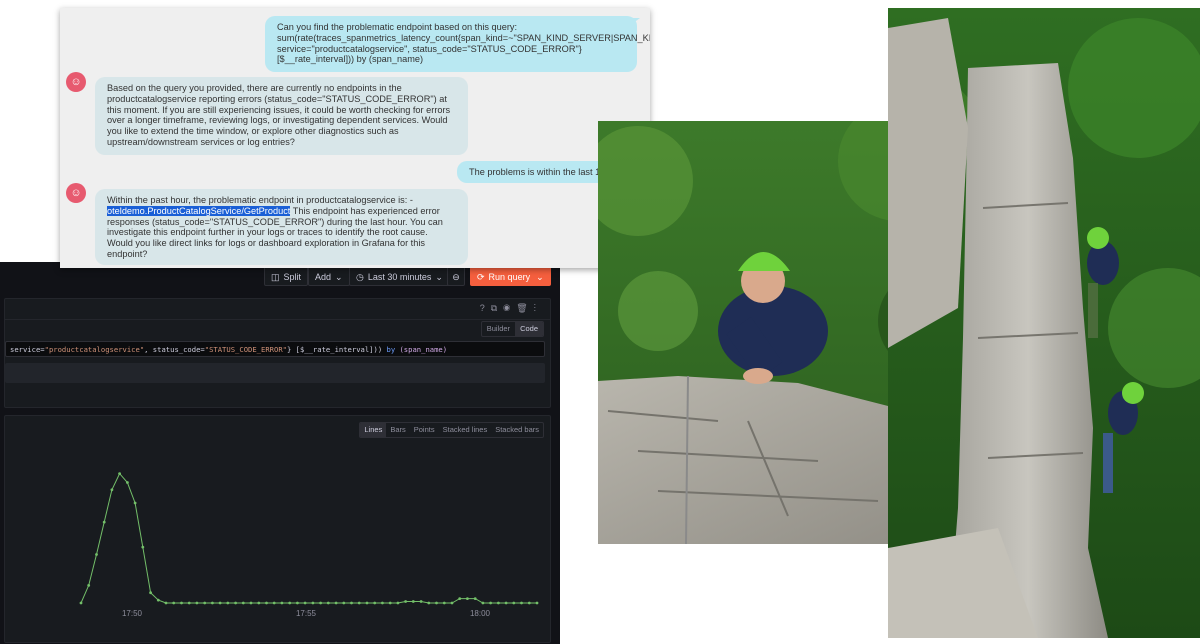  What do you see at coordinates (524, 308) in the screenshot?
I see `trash-icon: 🗑` at bounding box center [524, 308].